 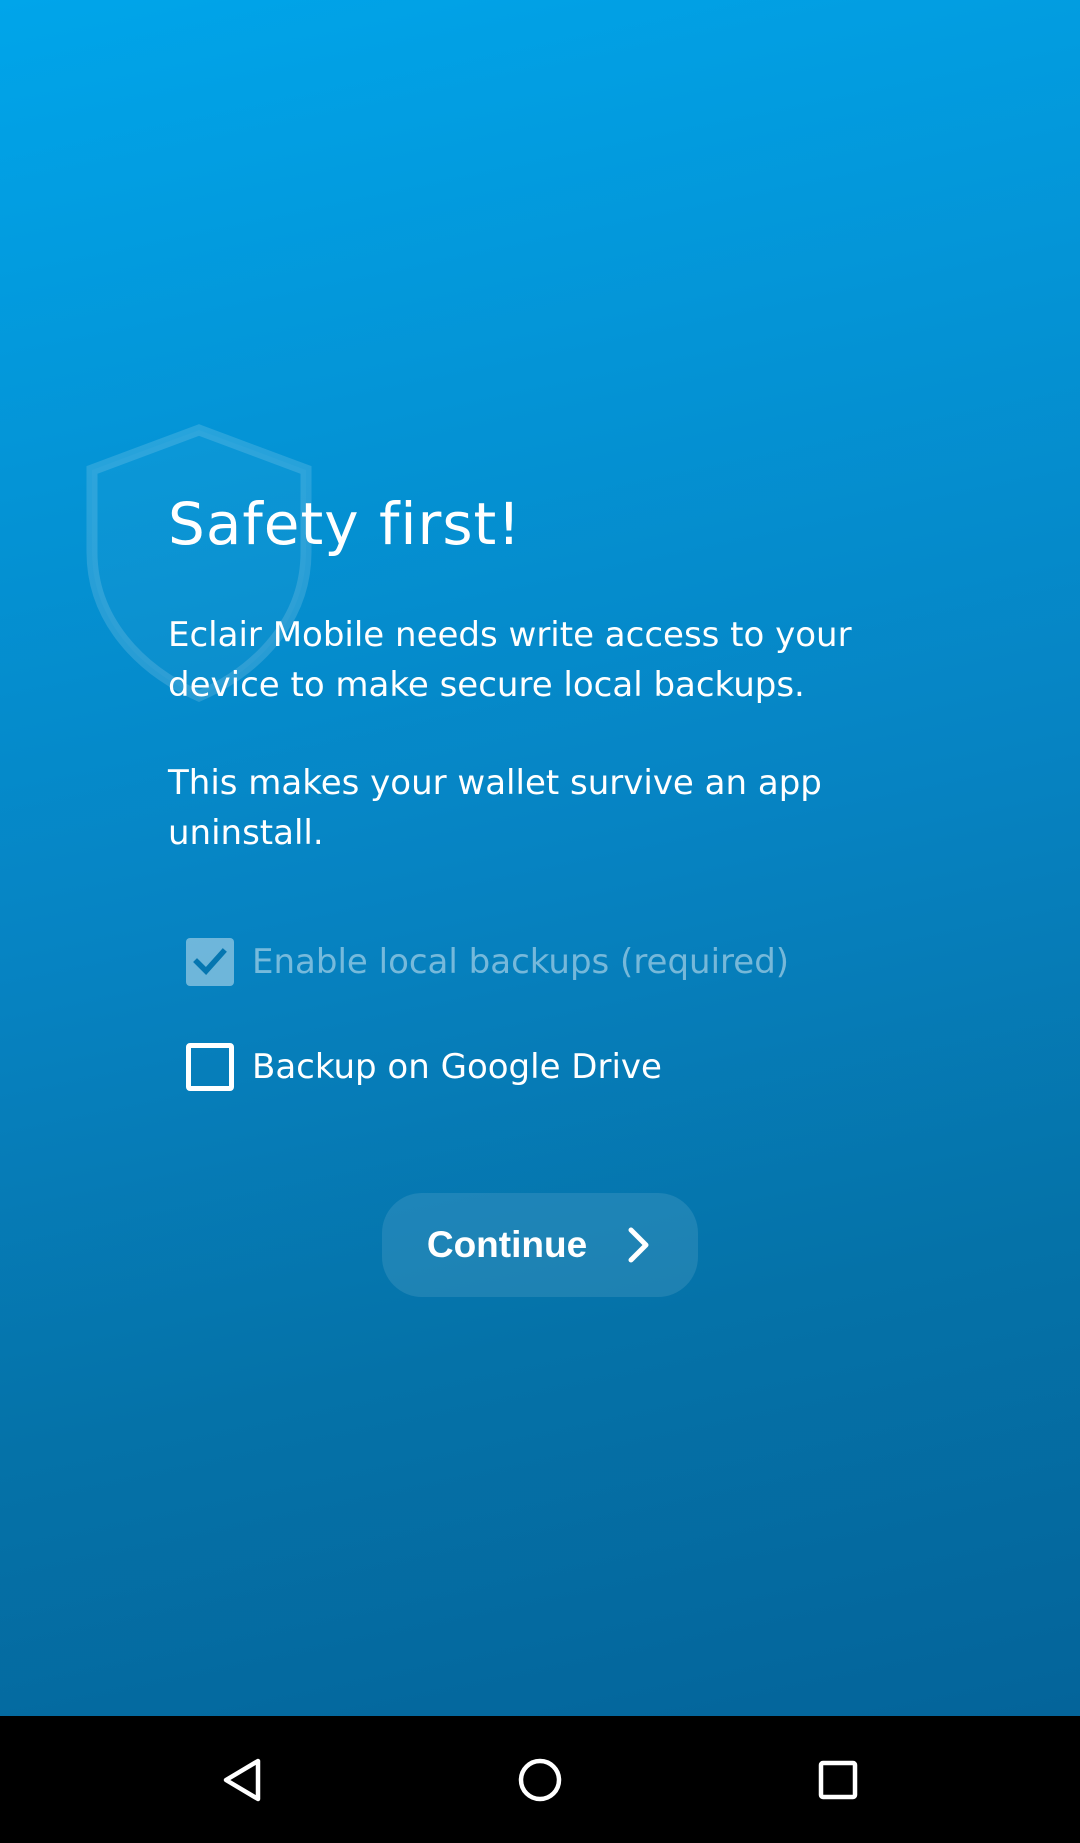 I want to click on local-backup-checkbox, so click(x=210, y=962).